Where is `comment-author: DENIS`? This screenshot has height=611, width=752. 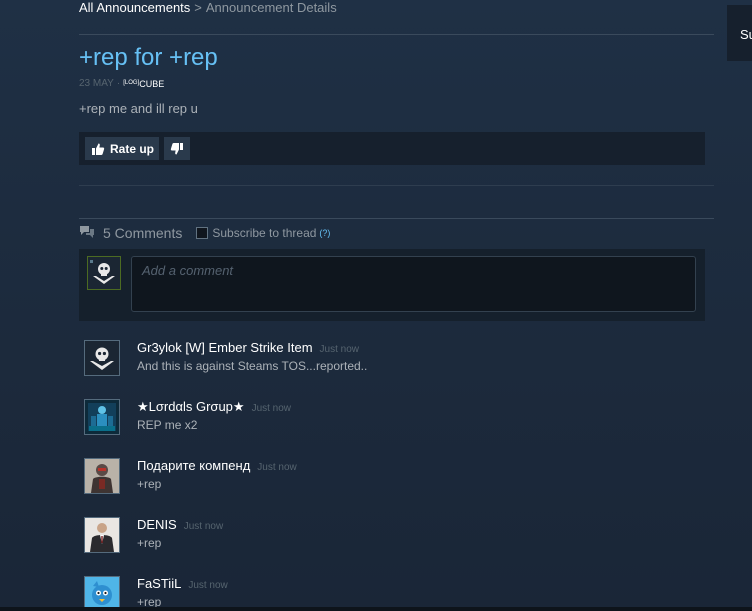 comment-author: DENIS is located at coordinates (157, 524).